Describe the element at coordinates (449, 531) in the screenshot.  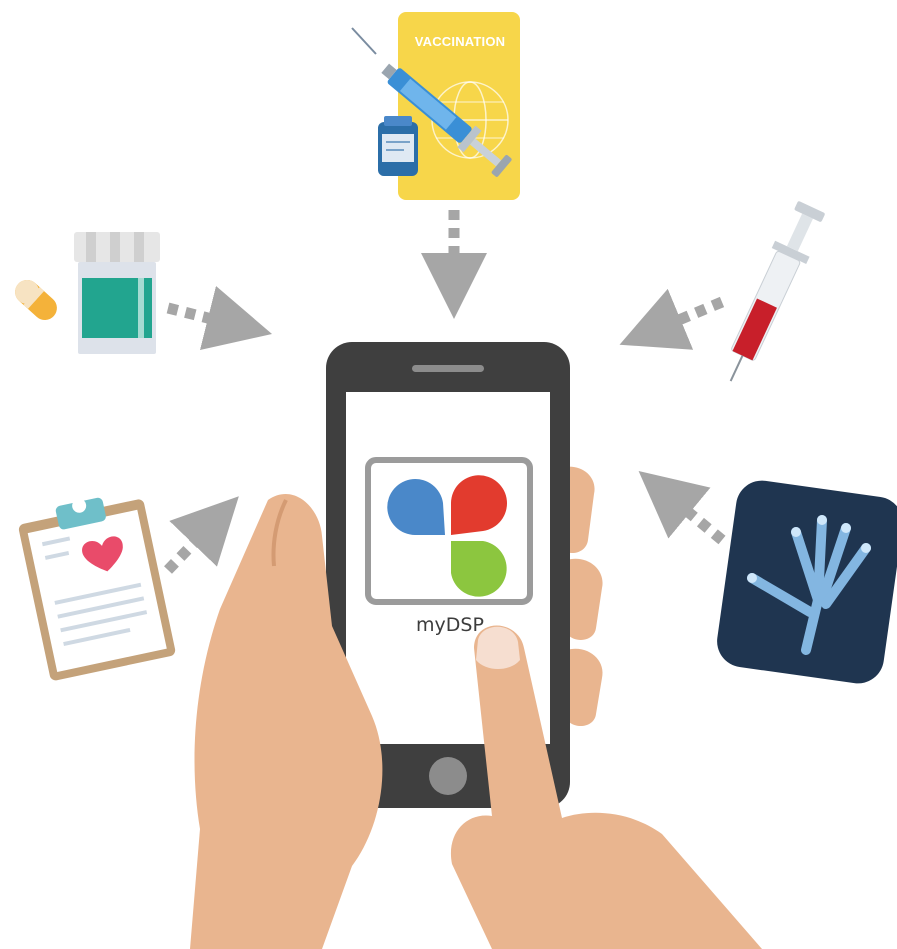
I see `app-logo-icon` at that location.